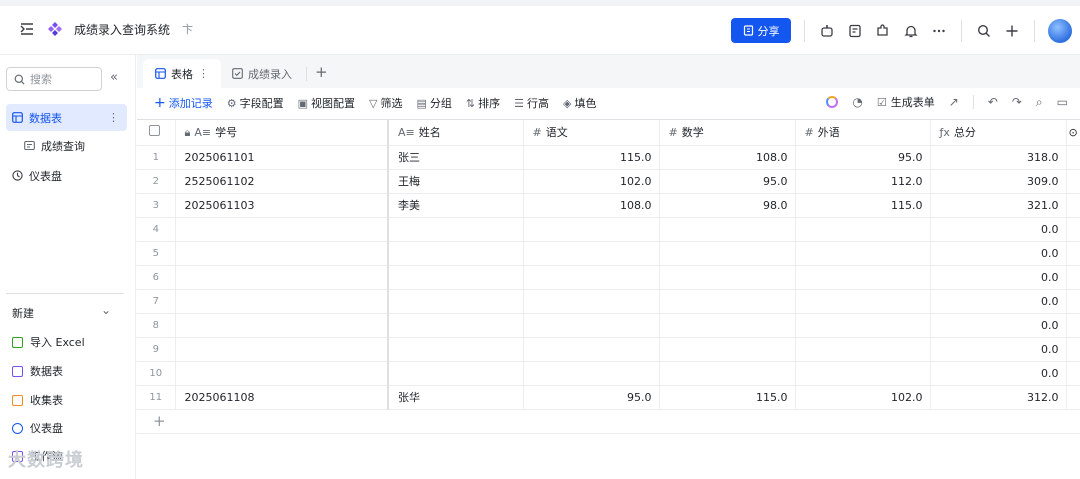 The height and width of the screenshot is (479, 1080). Describe the element at coordinates (591, 181) in the screenshot. I see `cell-chinese: 102.0` at that location.